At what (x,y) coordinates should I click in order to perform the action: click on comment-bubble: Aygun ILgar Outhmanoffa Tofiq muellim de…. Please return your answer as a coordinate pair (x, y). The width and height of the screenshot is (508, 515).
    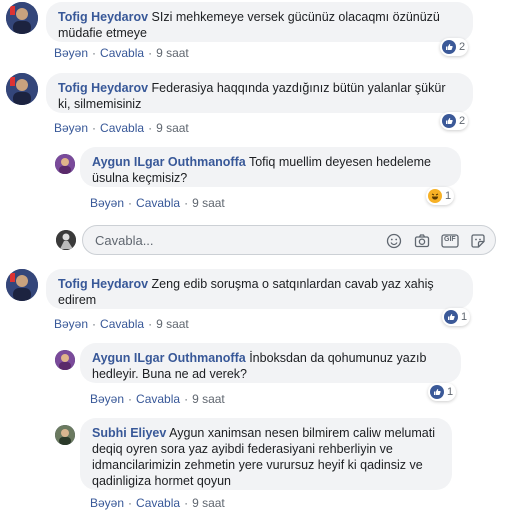
    Looking at the image, I should click on (270, 167).